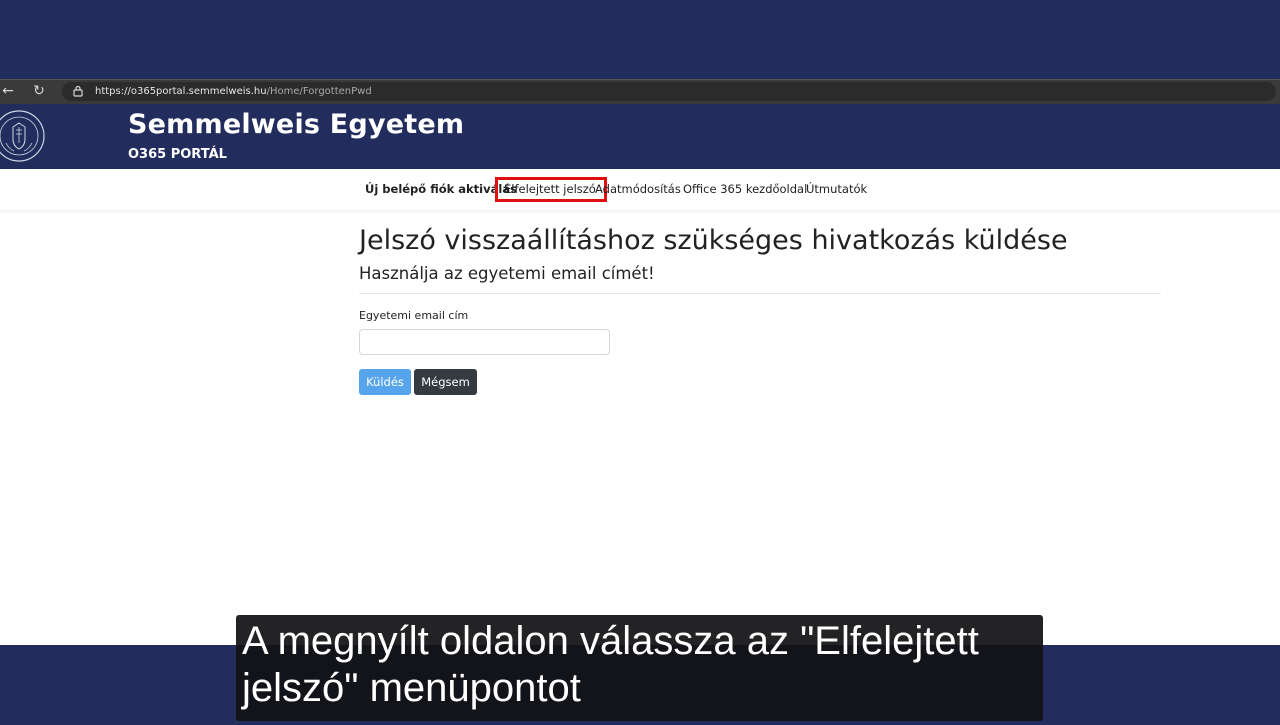 This screenshot has width=1280, height=725. I want to click on divider, so click(760, 293).